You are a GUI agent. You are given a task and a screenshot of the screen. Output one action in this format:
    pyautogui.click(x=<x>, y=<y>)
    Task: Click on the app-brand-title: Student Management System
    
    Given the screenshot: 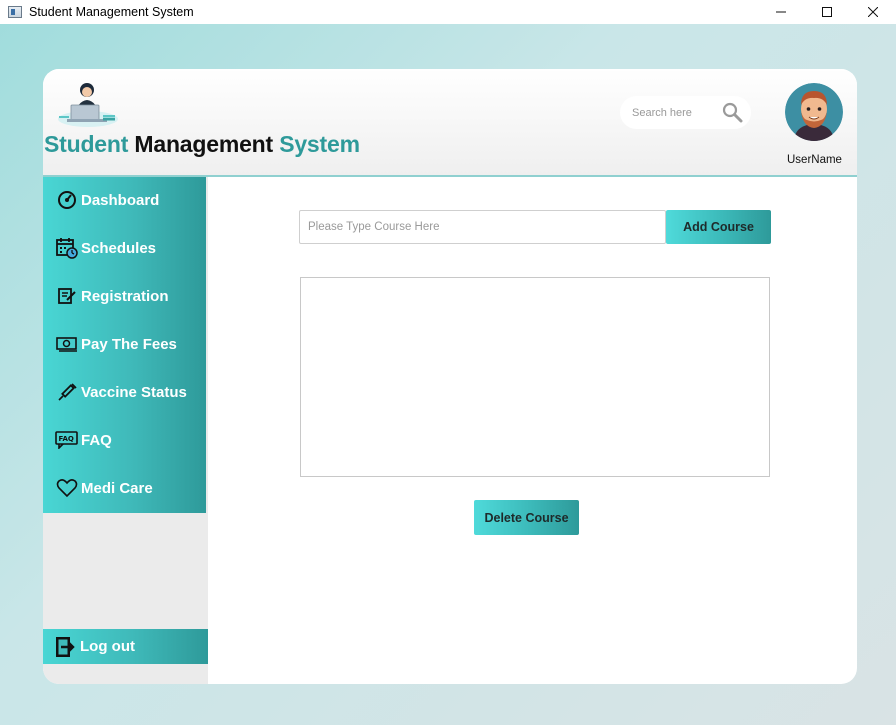 What is the action you would take?
    pyautogui.click(x=202, y=144)
    